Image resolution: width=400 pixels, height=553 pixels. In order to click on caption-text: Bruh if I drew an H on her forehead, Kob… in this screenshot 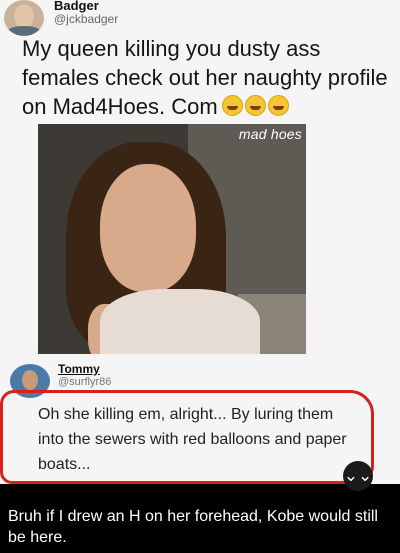, I will do `click(193, 527)`.